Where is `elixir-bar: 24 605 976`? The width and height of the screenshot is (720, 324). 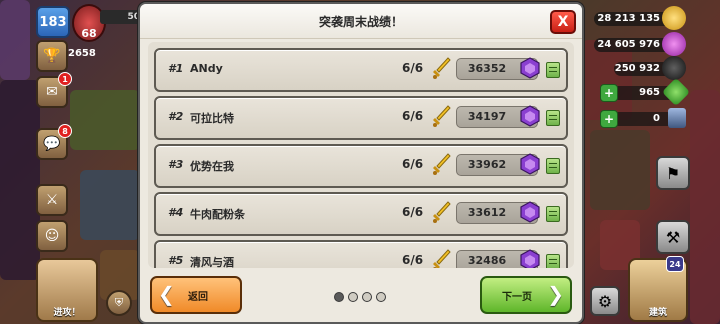
elixir-bar: 24 605 976 is located at coordinates (640, 44).